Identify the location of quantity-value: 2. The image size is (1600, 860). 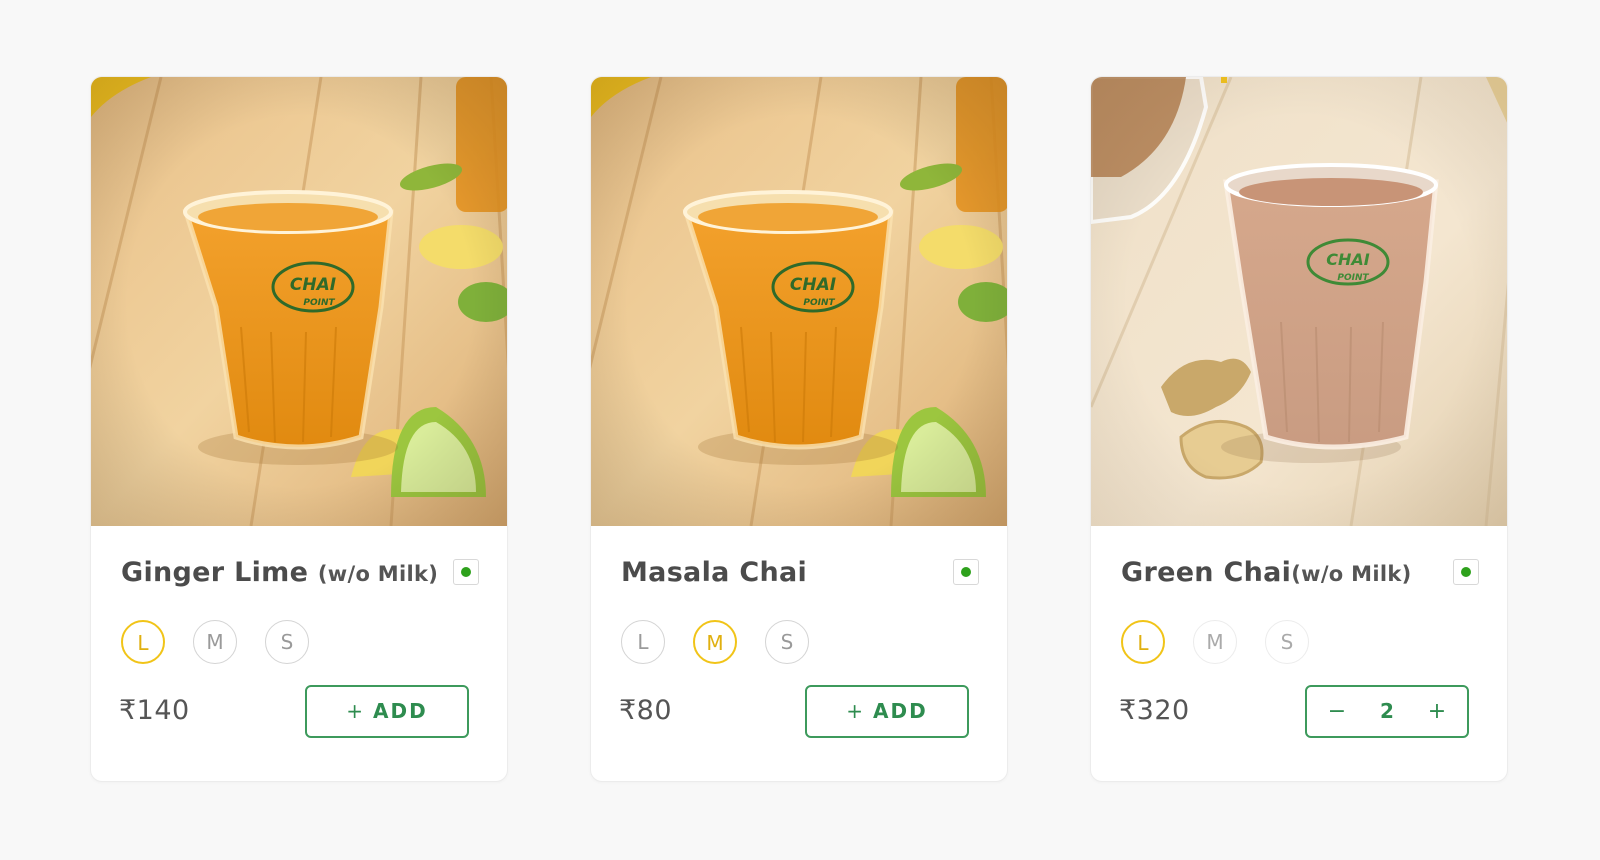
(1387, 711).